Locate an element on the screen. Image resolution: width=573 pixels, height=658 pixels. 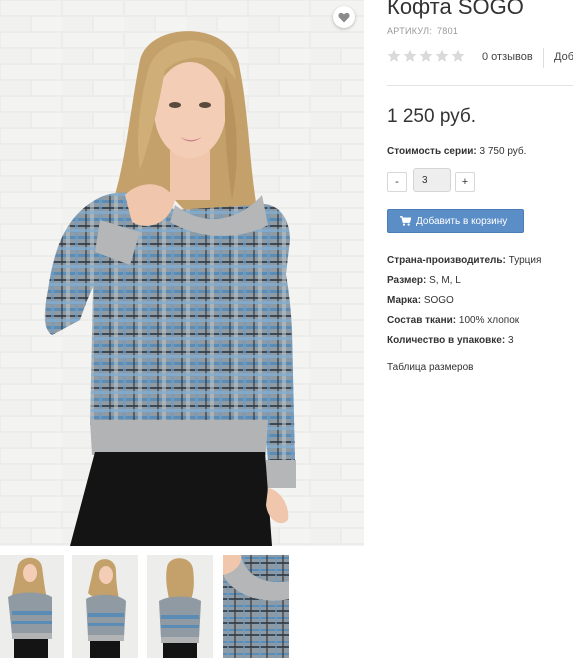
product-price: 1 250 руб. is located at coordinates (432, 116).